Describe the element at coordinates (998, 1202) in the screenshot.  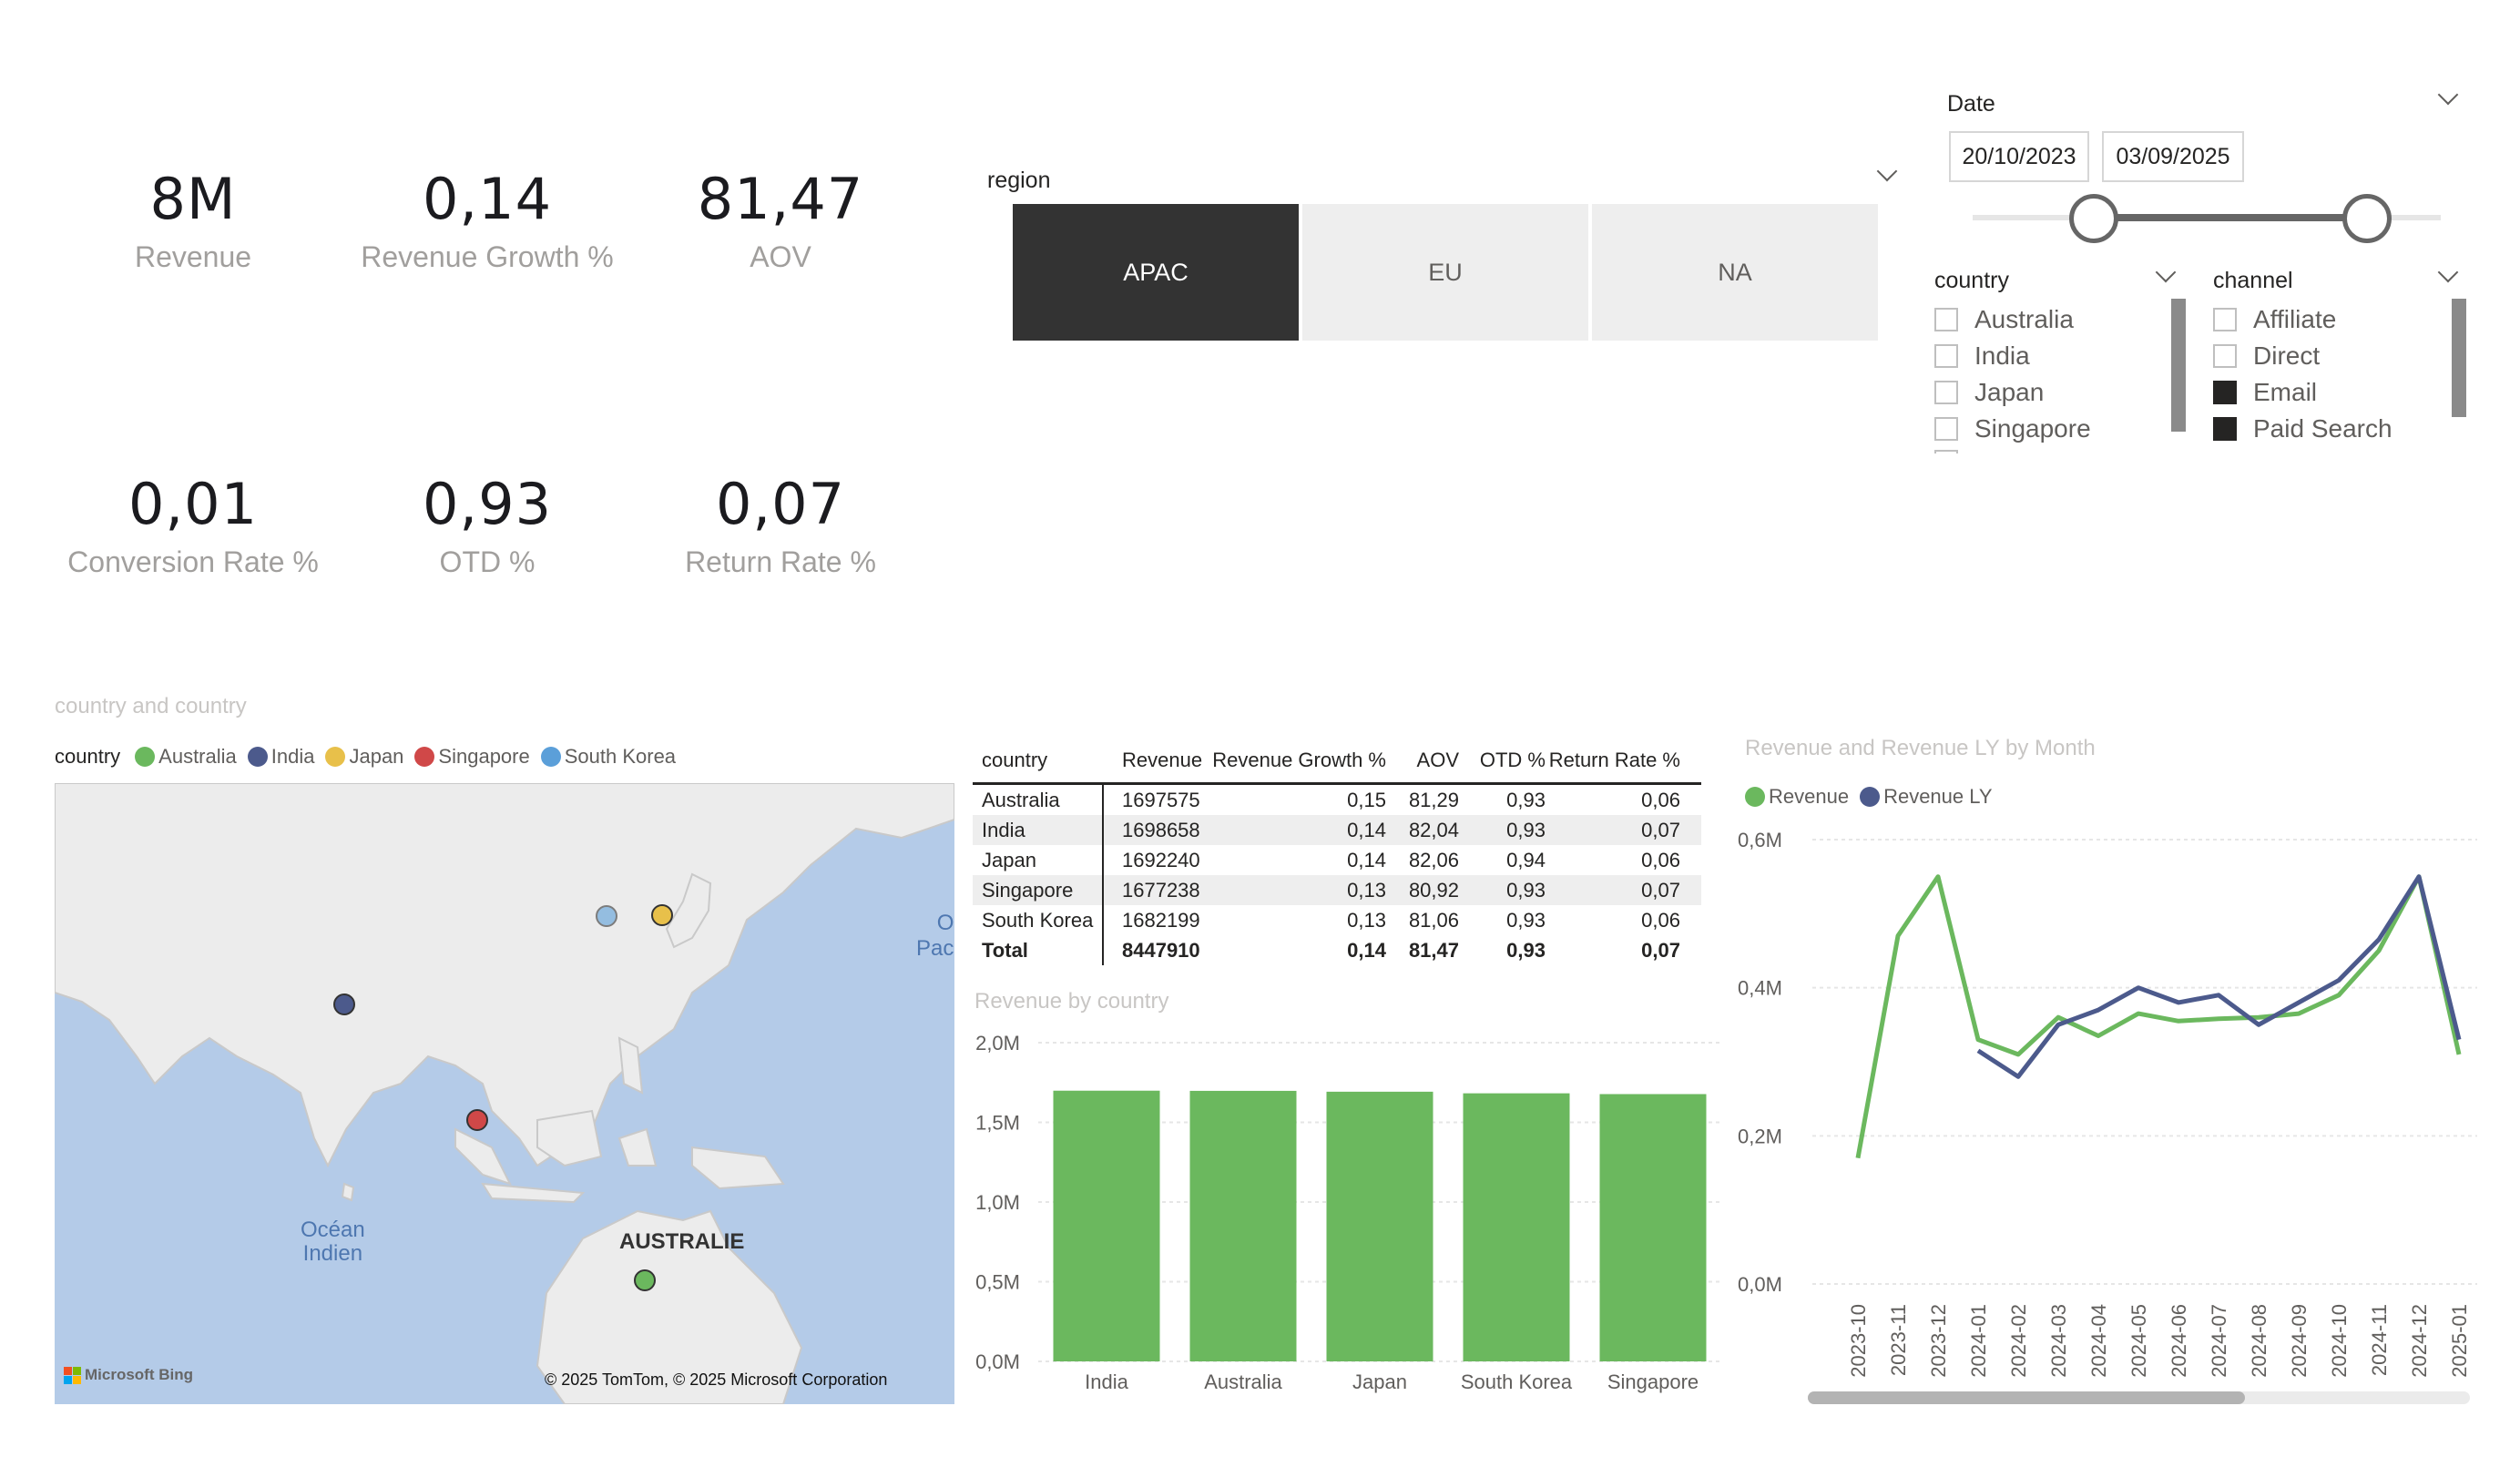
I see `y-tick-label: 1,0M` at that location.